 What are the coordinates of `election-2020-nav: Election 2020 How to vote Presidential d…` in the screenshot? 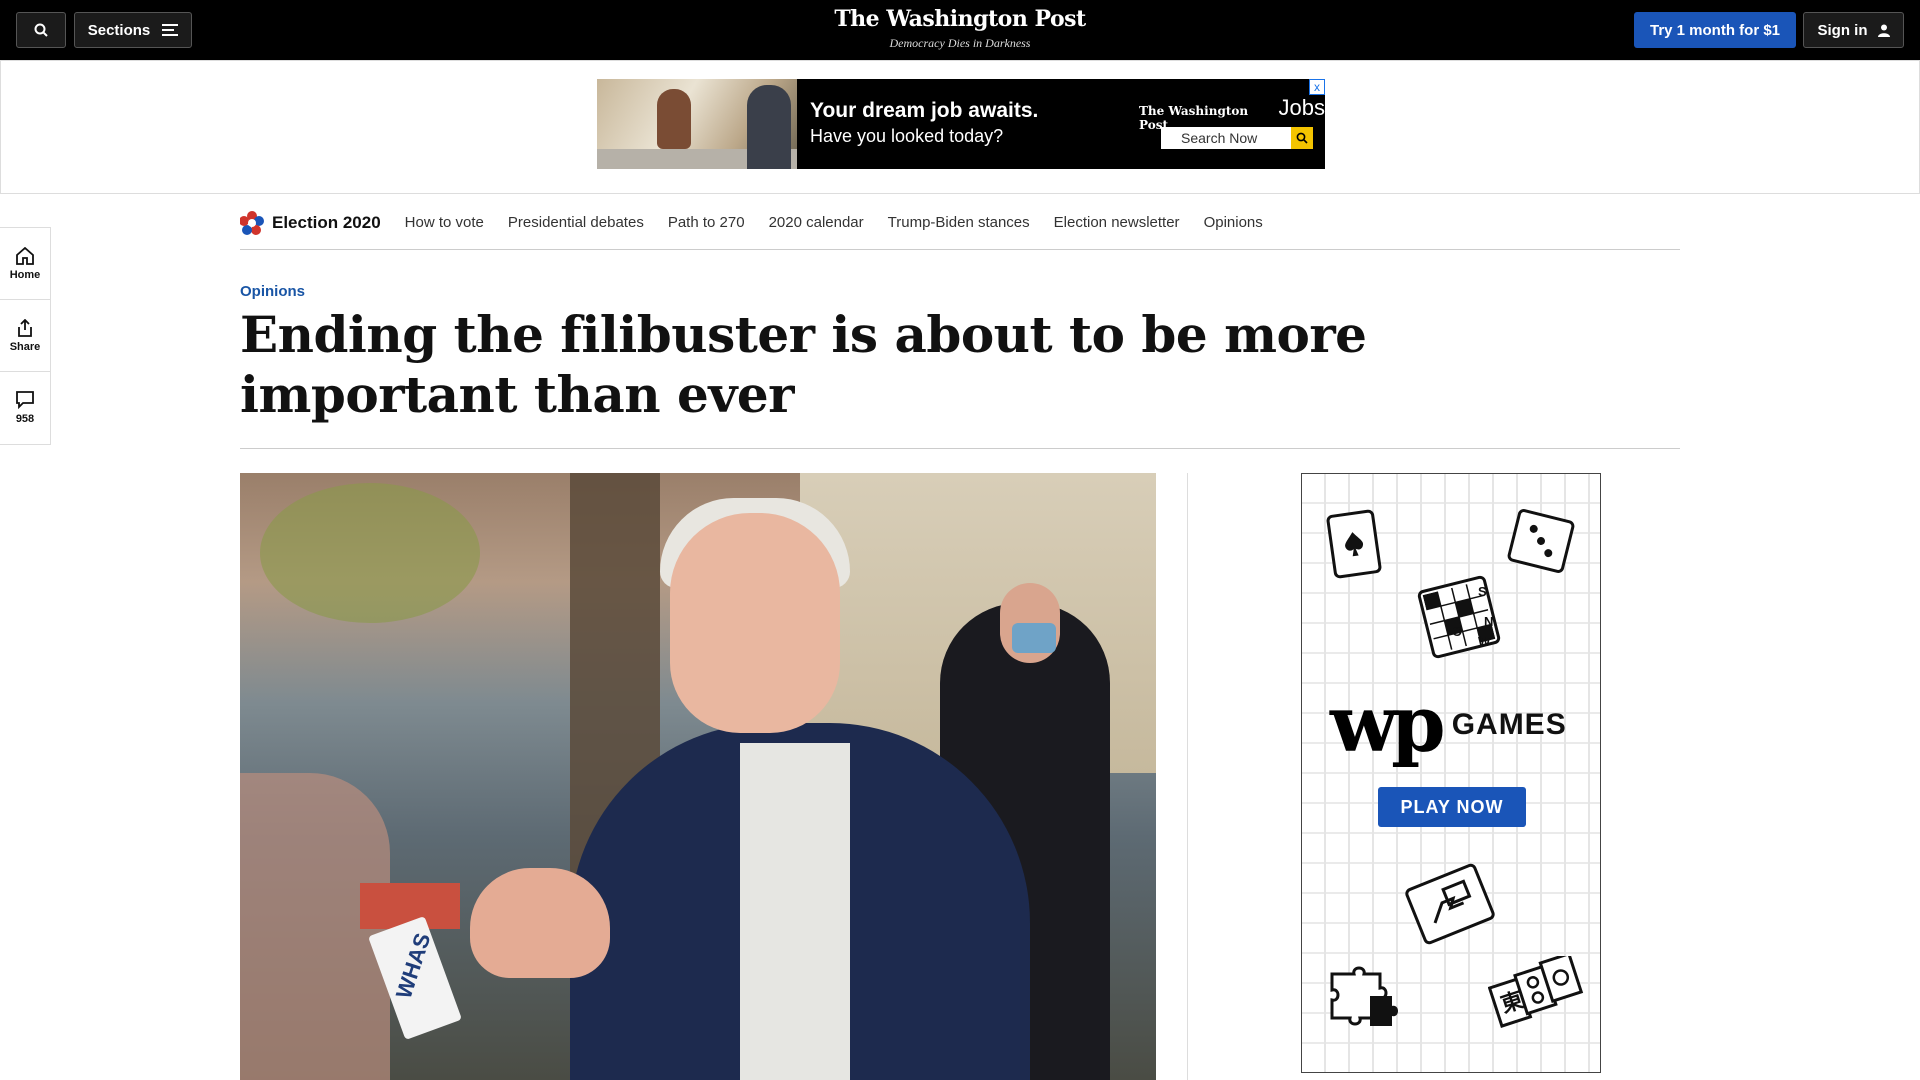 It's located at (960, 223).